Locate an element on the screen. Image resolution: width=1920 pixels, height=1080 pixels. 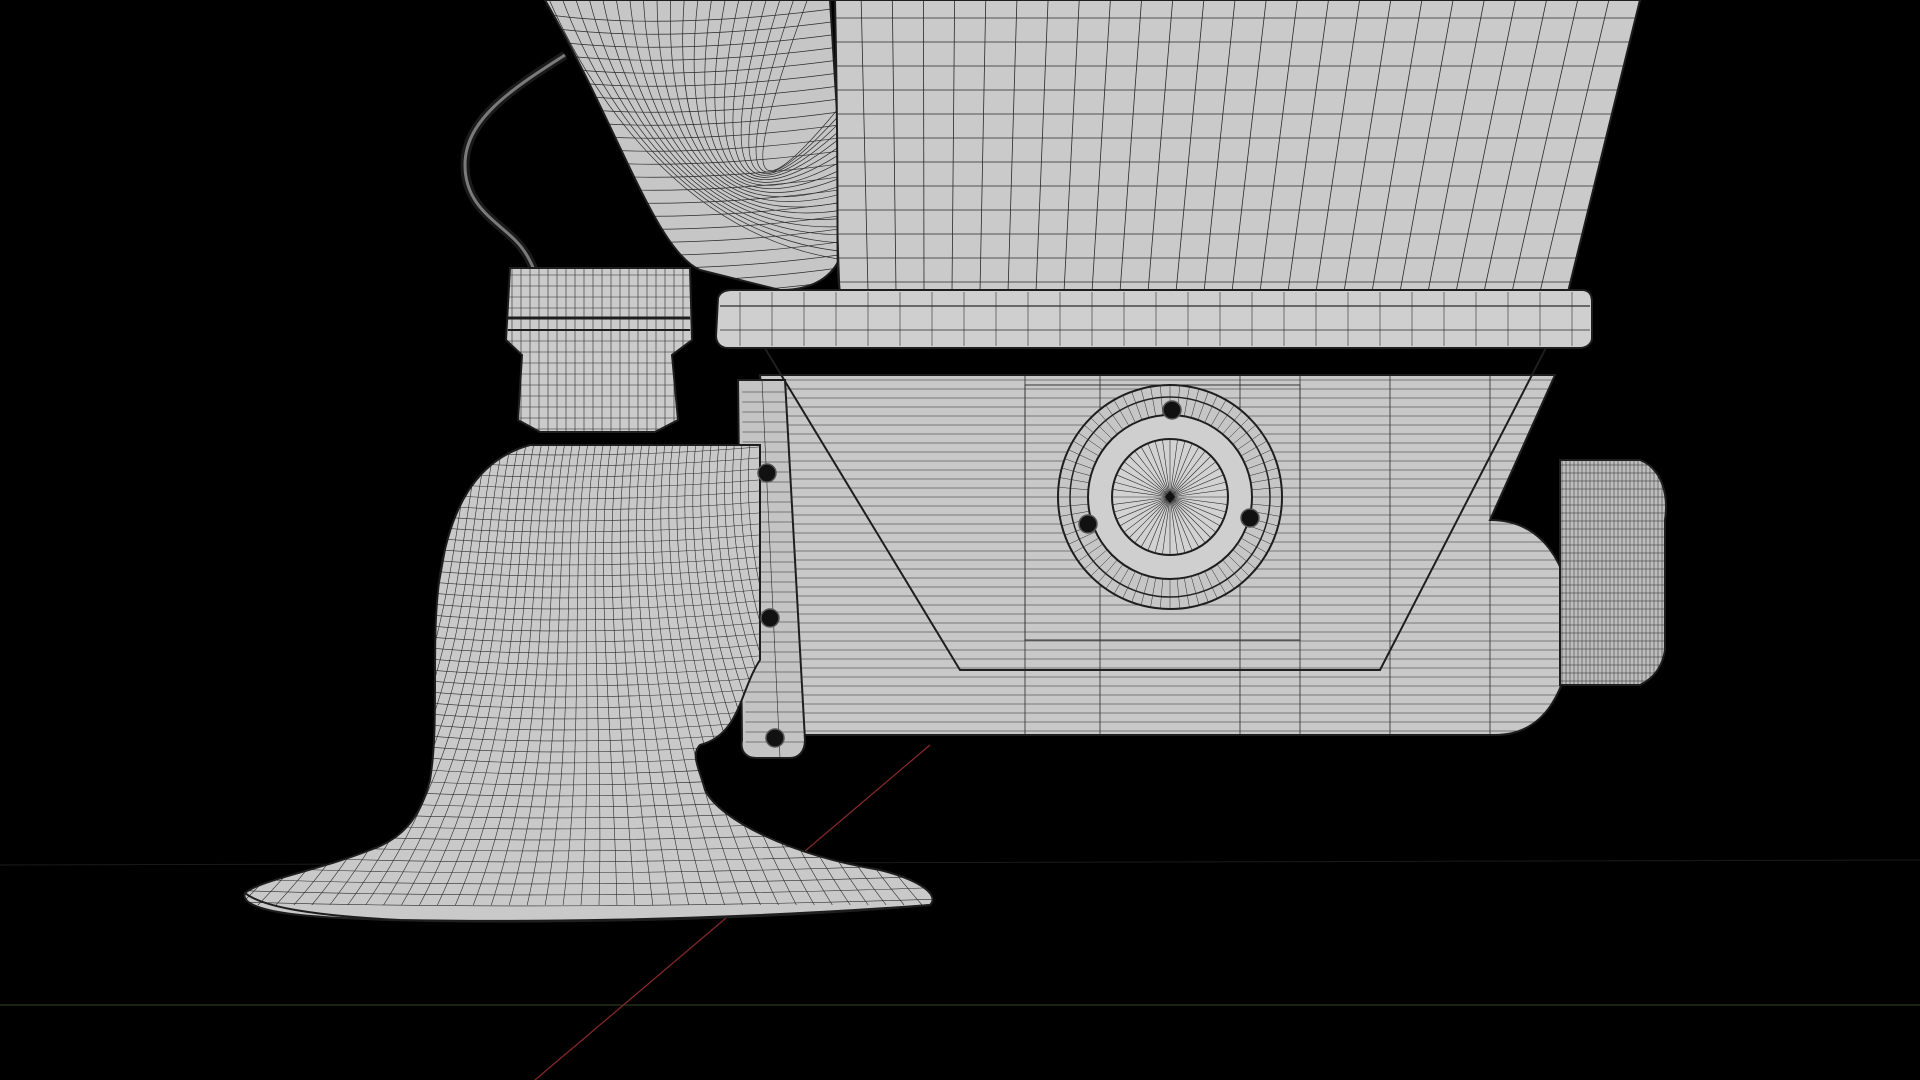
hopper-funnel is located at coordinates (695, 145).